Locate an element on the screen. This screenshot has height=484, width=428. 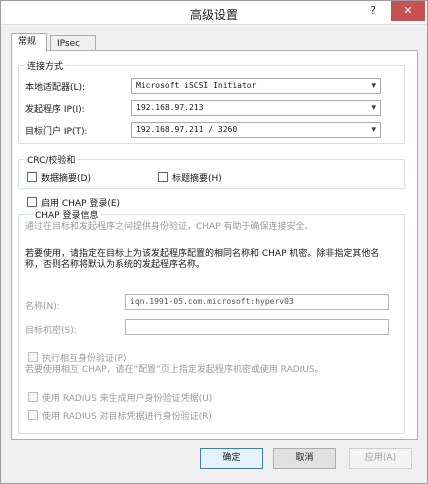
radius-target-label: 使用 RADIUS 对目标凭据进行身份验证(R) is located at coordinates (127, 417).